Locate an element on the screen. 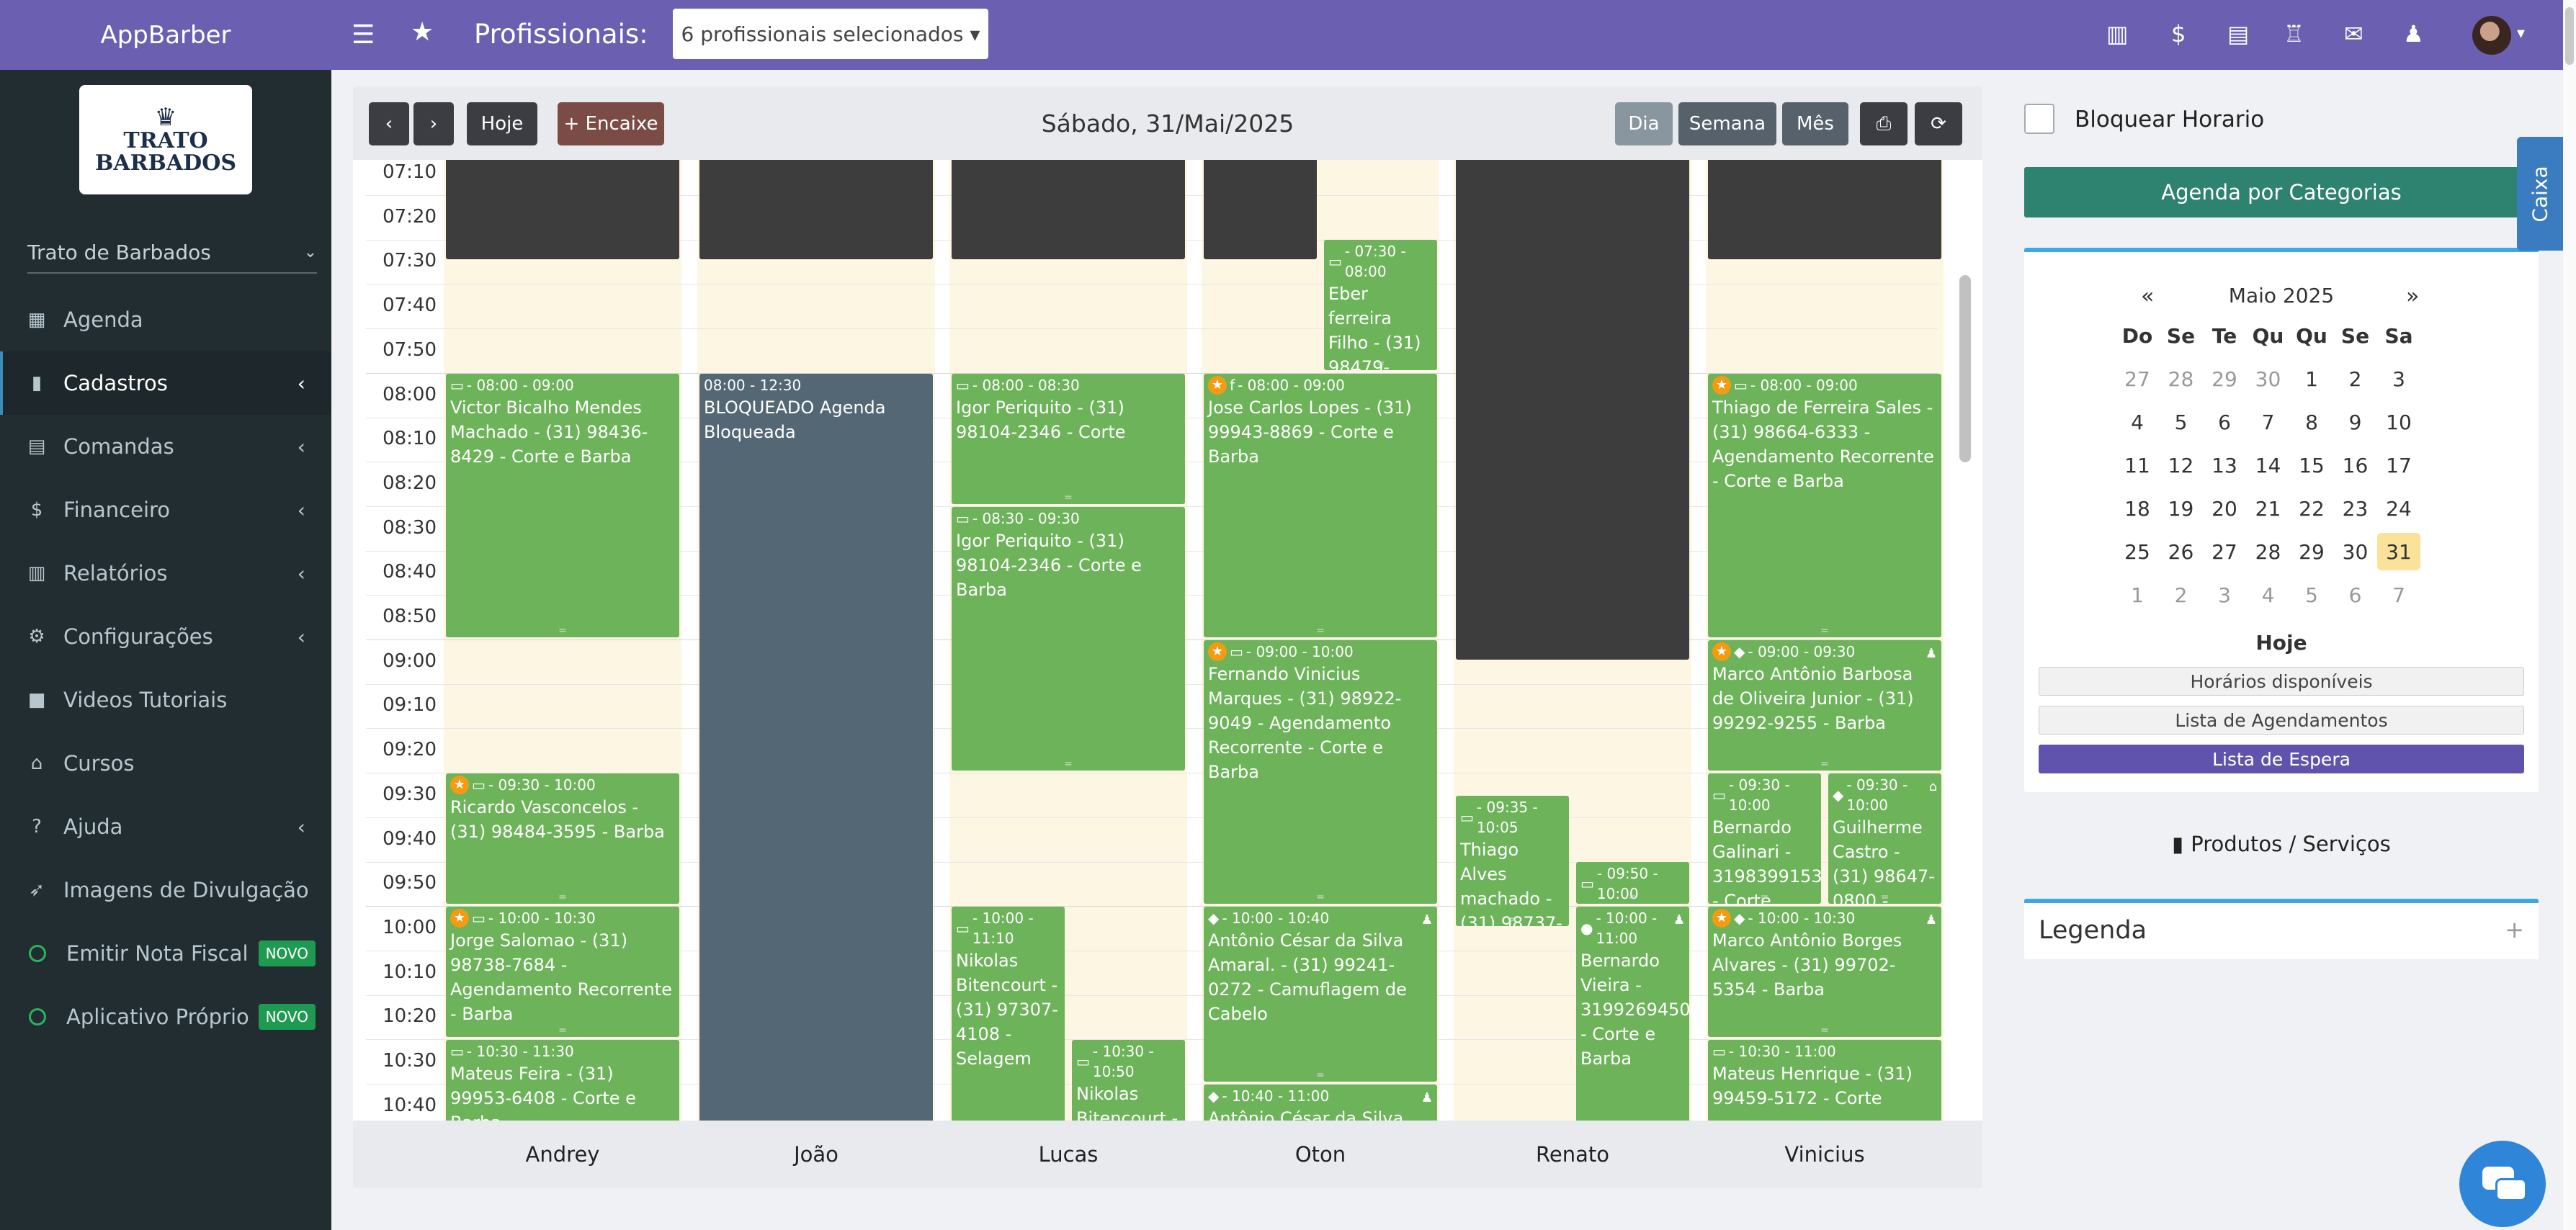 The image size is (2576, 1230). block-schedule-checkbox is located at coordinates (2039, 119).